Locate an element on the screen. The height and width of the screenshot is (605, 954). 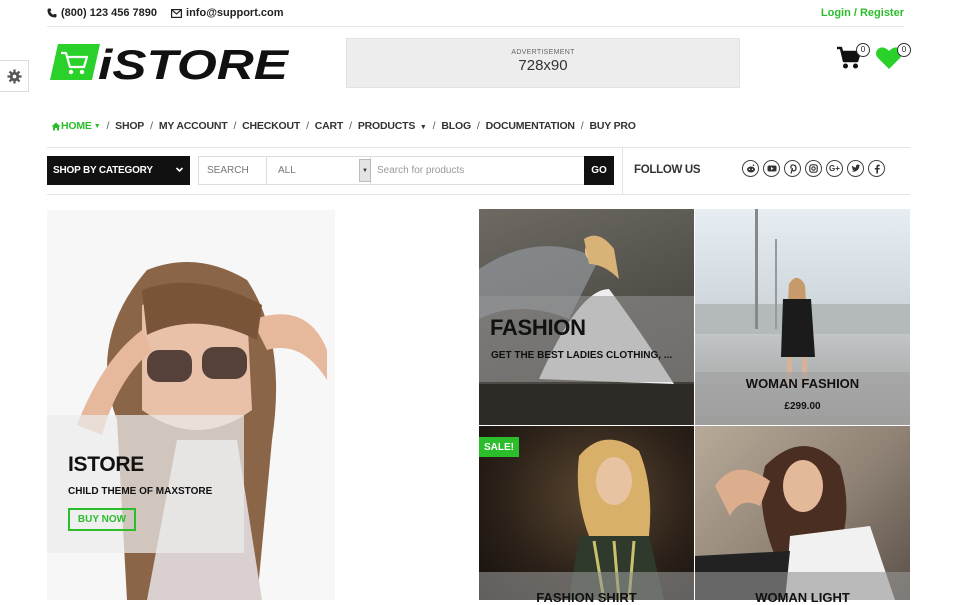
social-links: G+ is located at coordinates (815, 168).